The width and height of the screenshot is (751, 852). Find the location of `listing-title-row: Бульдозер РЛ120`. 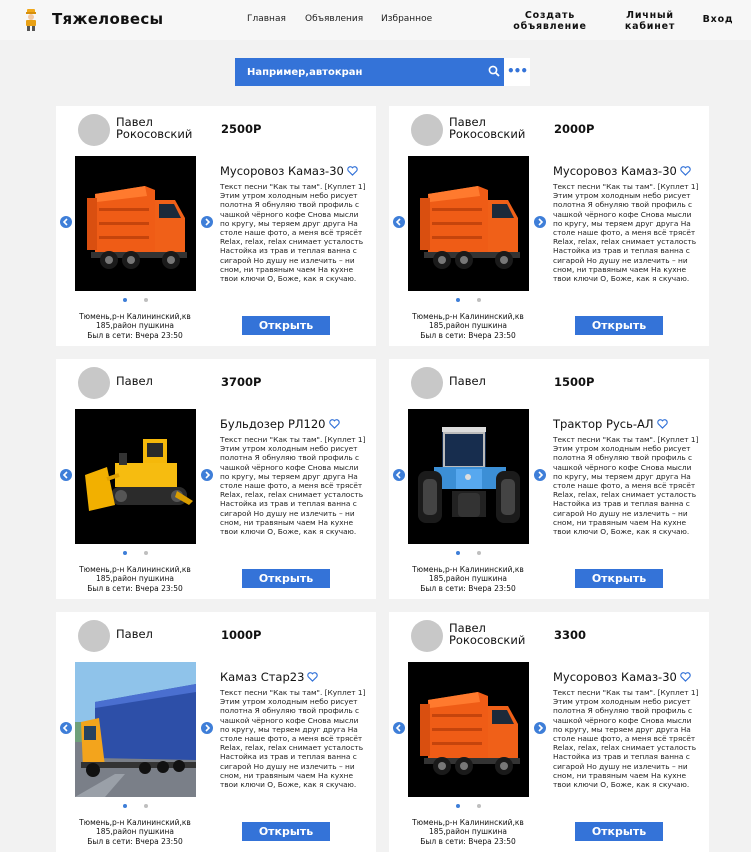

listing-title-row: Бульдозер РЛ120 is located at coordinates (280, 424).